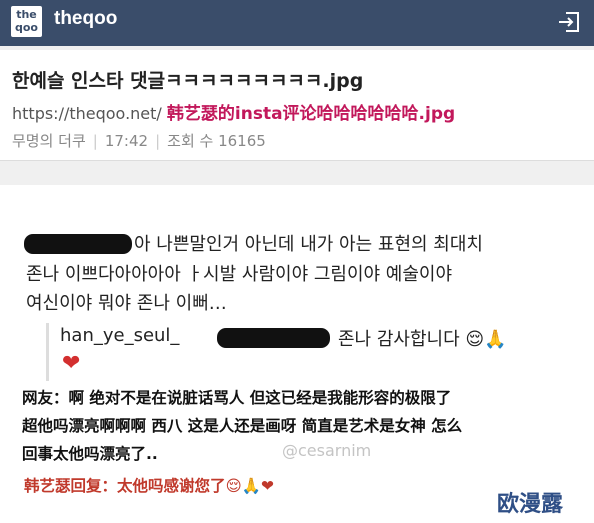  I want to click on reply-line: han_ye_seul_, so click(119, 335).